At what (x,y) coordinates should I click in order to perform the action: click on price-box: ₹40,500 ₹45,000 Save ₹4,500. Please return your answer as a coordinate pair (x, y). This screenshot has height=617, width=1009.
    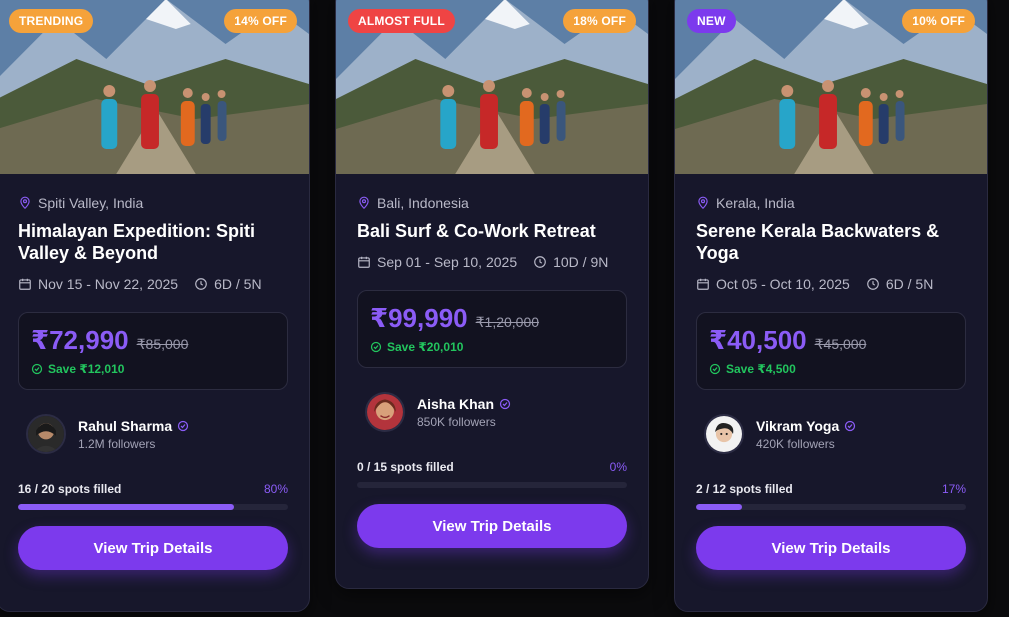
    Looking at the image, I should click on (831, 351).